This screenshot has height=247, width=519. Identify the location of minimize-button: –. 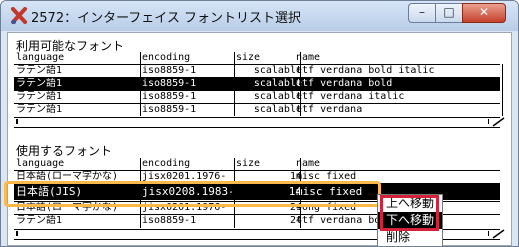
(421, 13).